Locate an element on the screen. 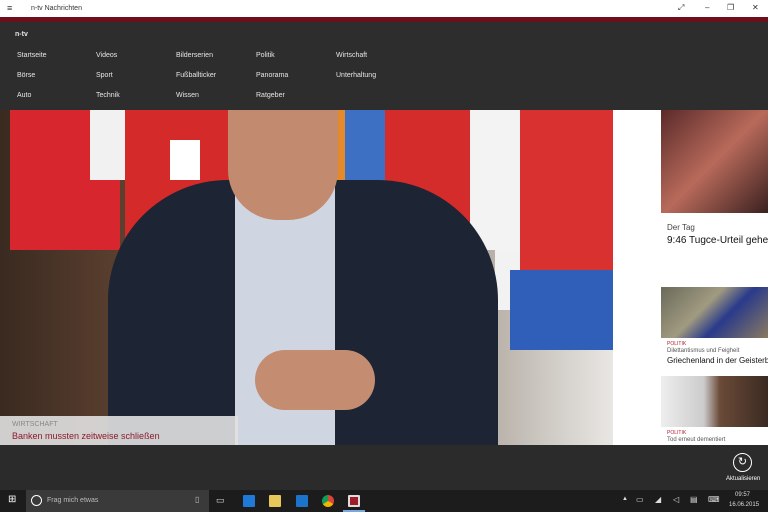 Image resolution: width=768 pixels, height=512 pixels. tile-label: Der Tag is located at coordinates (681, 227).